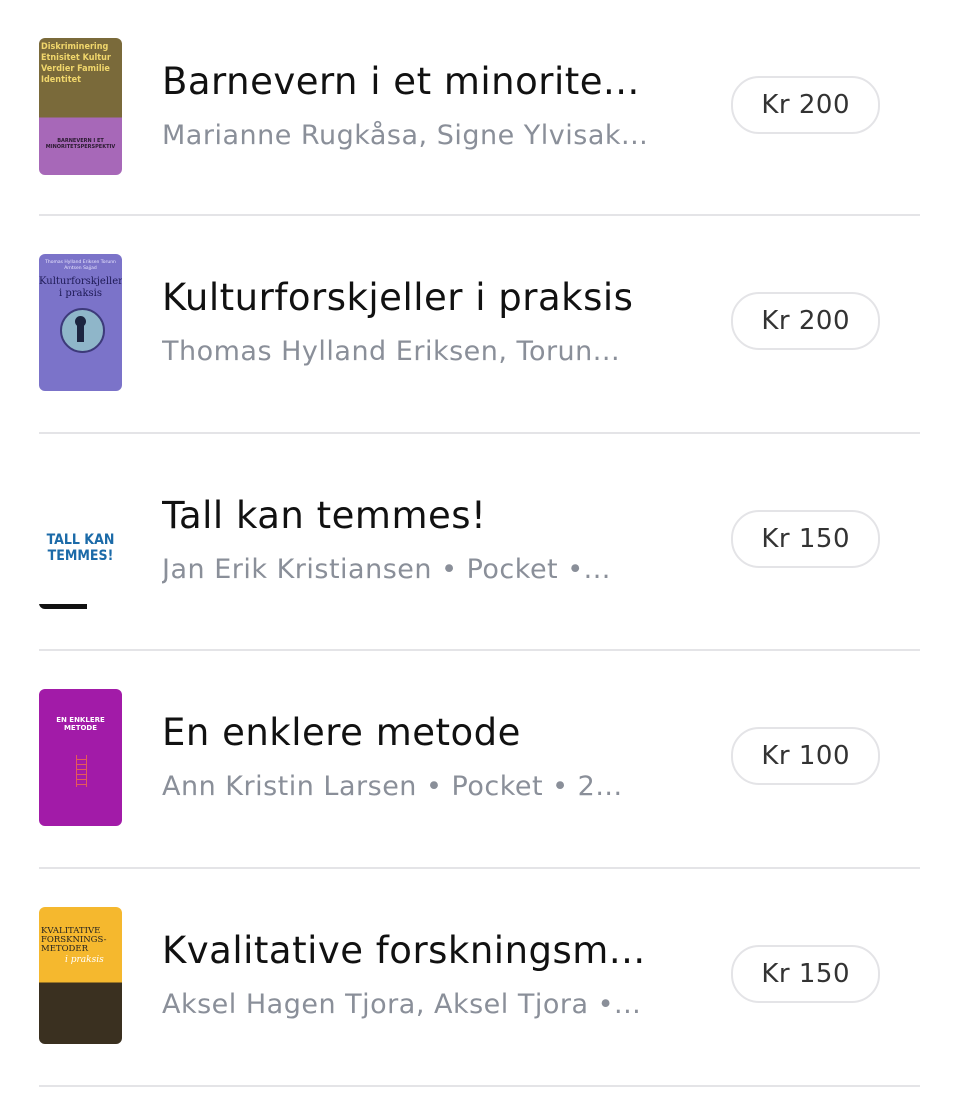 The image size is (960, 1093). I want to click on keyhole-bottom, so click(80, 333).